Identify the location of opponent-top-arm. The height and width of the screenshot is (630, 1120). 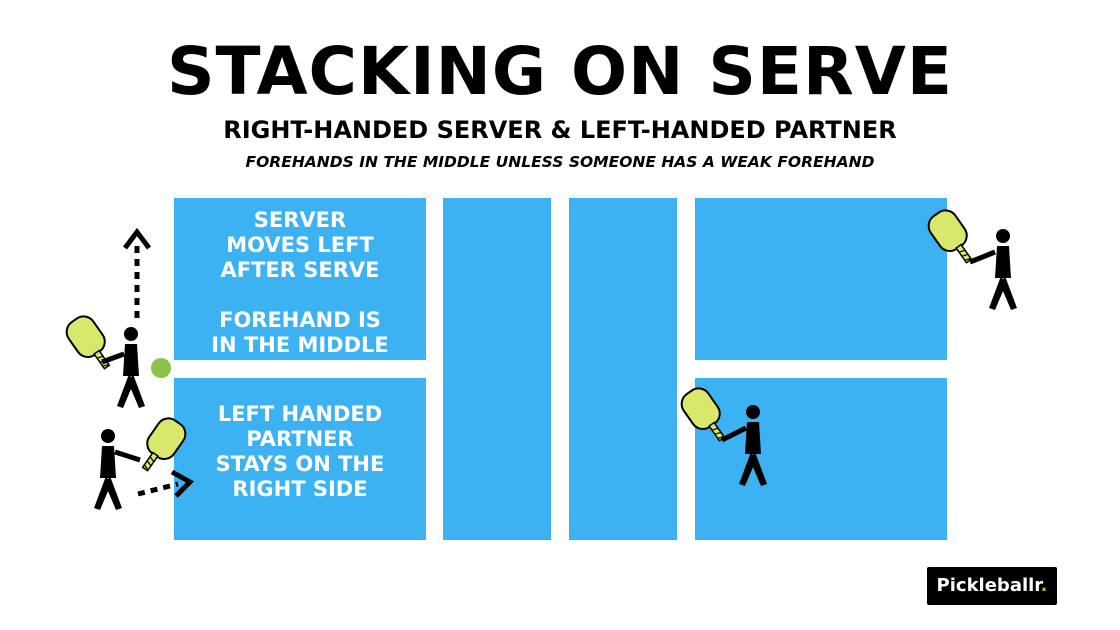
(982, 257).